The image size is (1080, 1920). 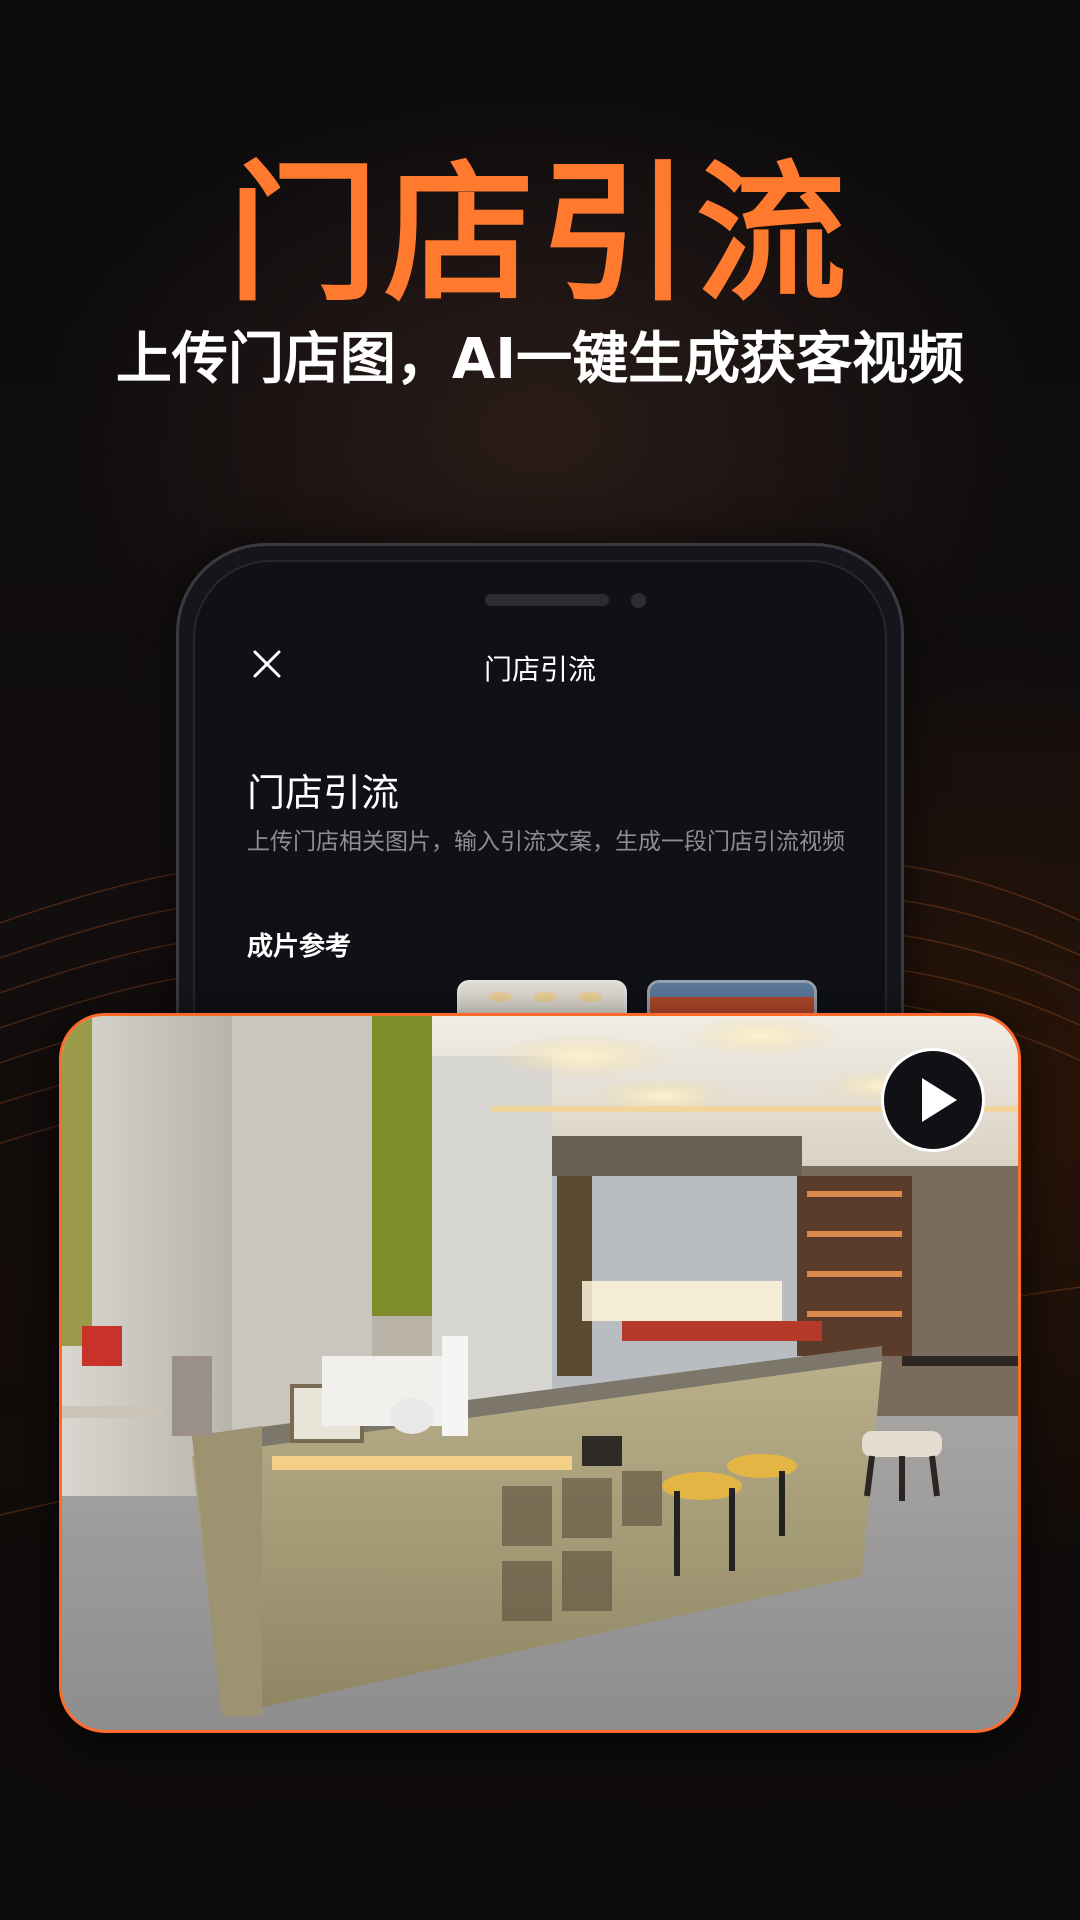 I want to click on play-button, so click(x=933, y=1100).